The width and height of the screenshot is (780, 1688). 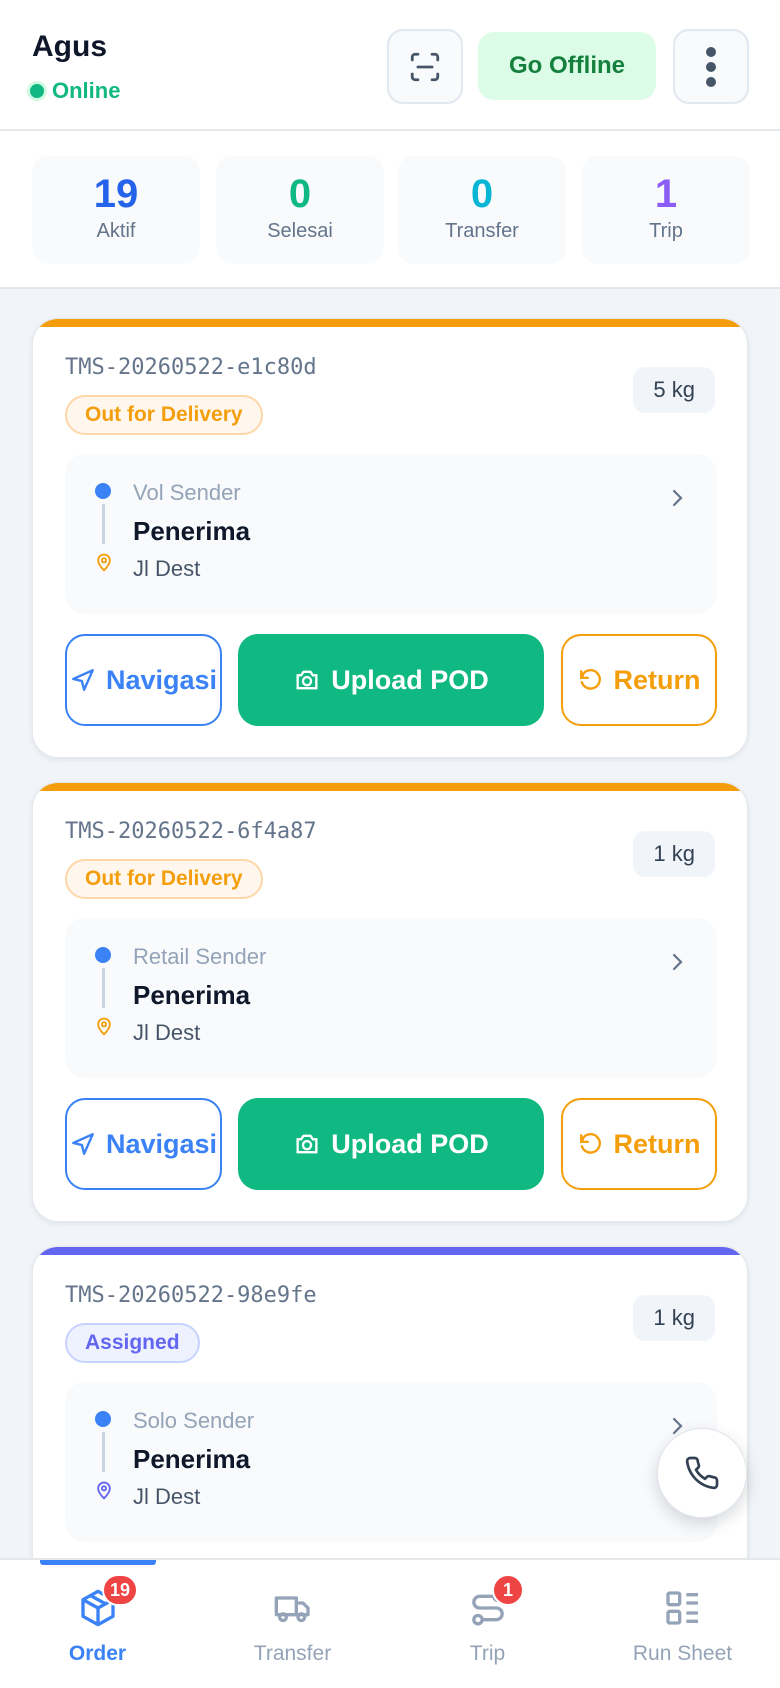 I want to click on trip-count-badge: 1, so click(x=508, y=1590).